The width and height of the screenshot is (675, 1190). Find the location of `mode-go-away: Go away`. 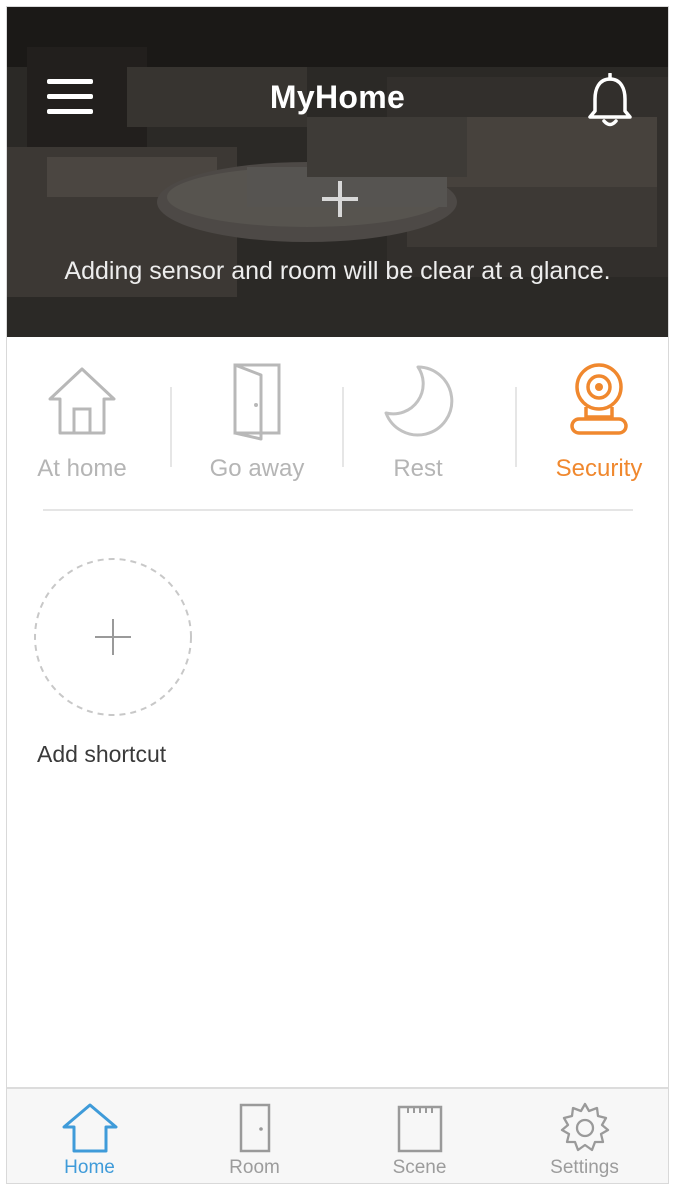

mode-go-away: Go away is located at coordinates (257, 422).